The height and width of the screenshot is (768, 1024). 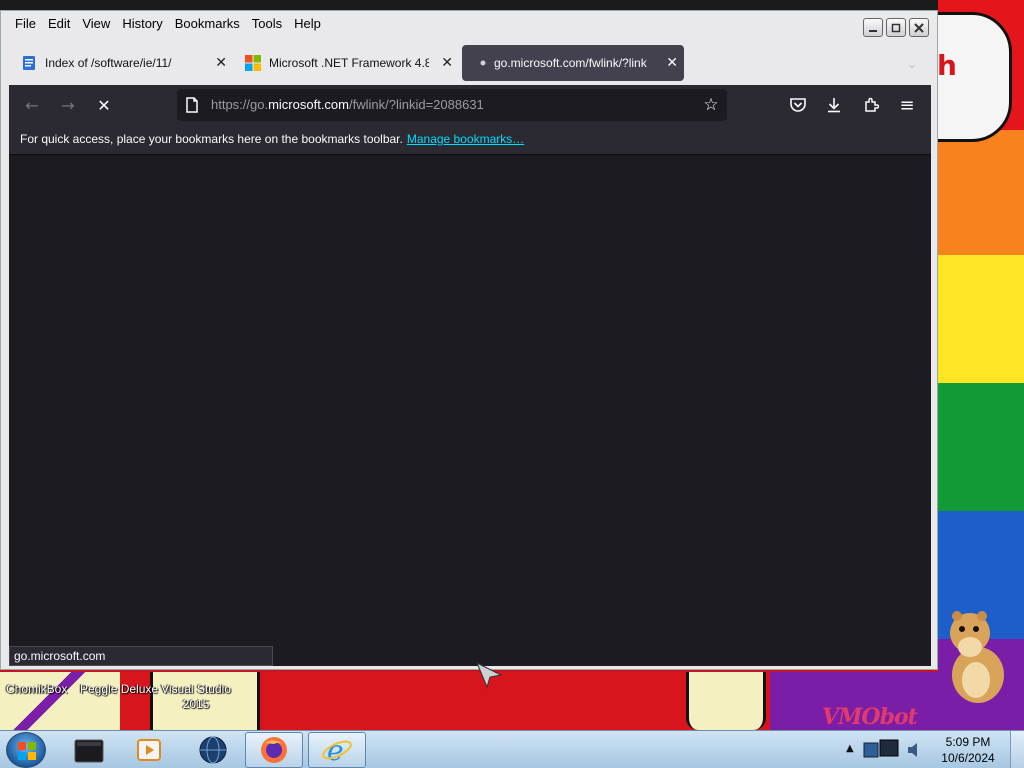 I want to click on back-button: ←, so click(x=32, y=105).